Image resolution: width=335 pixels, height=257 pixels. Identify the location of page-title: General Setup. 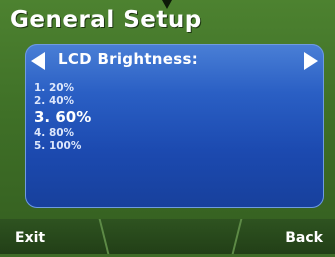
(106, 20).